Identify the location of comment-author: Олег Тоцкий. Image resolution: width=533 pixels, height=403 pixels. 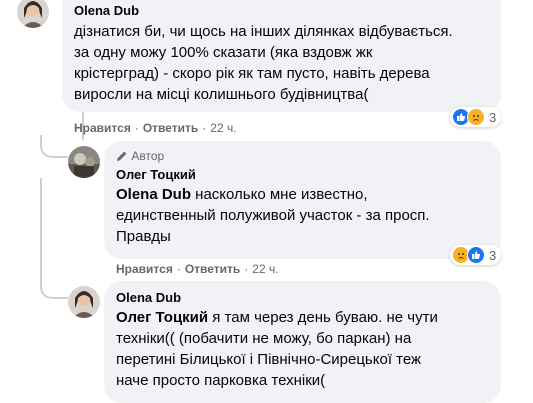
(156, 174).